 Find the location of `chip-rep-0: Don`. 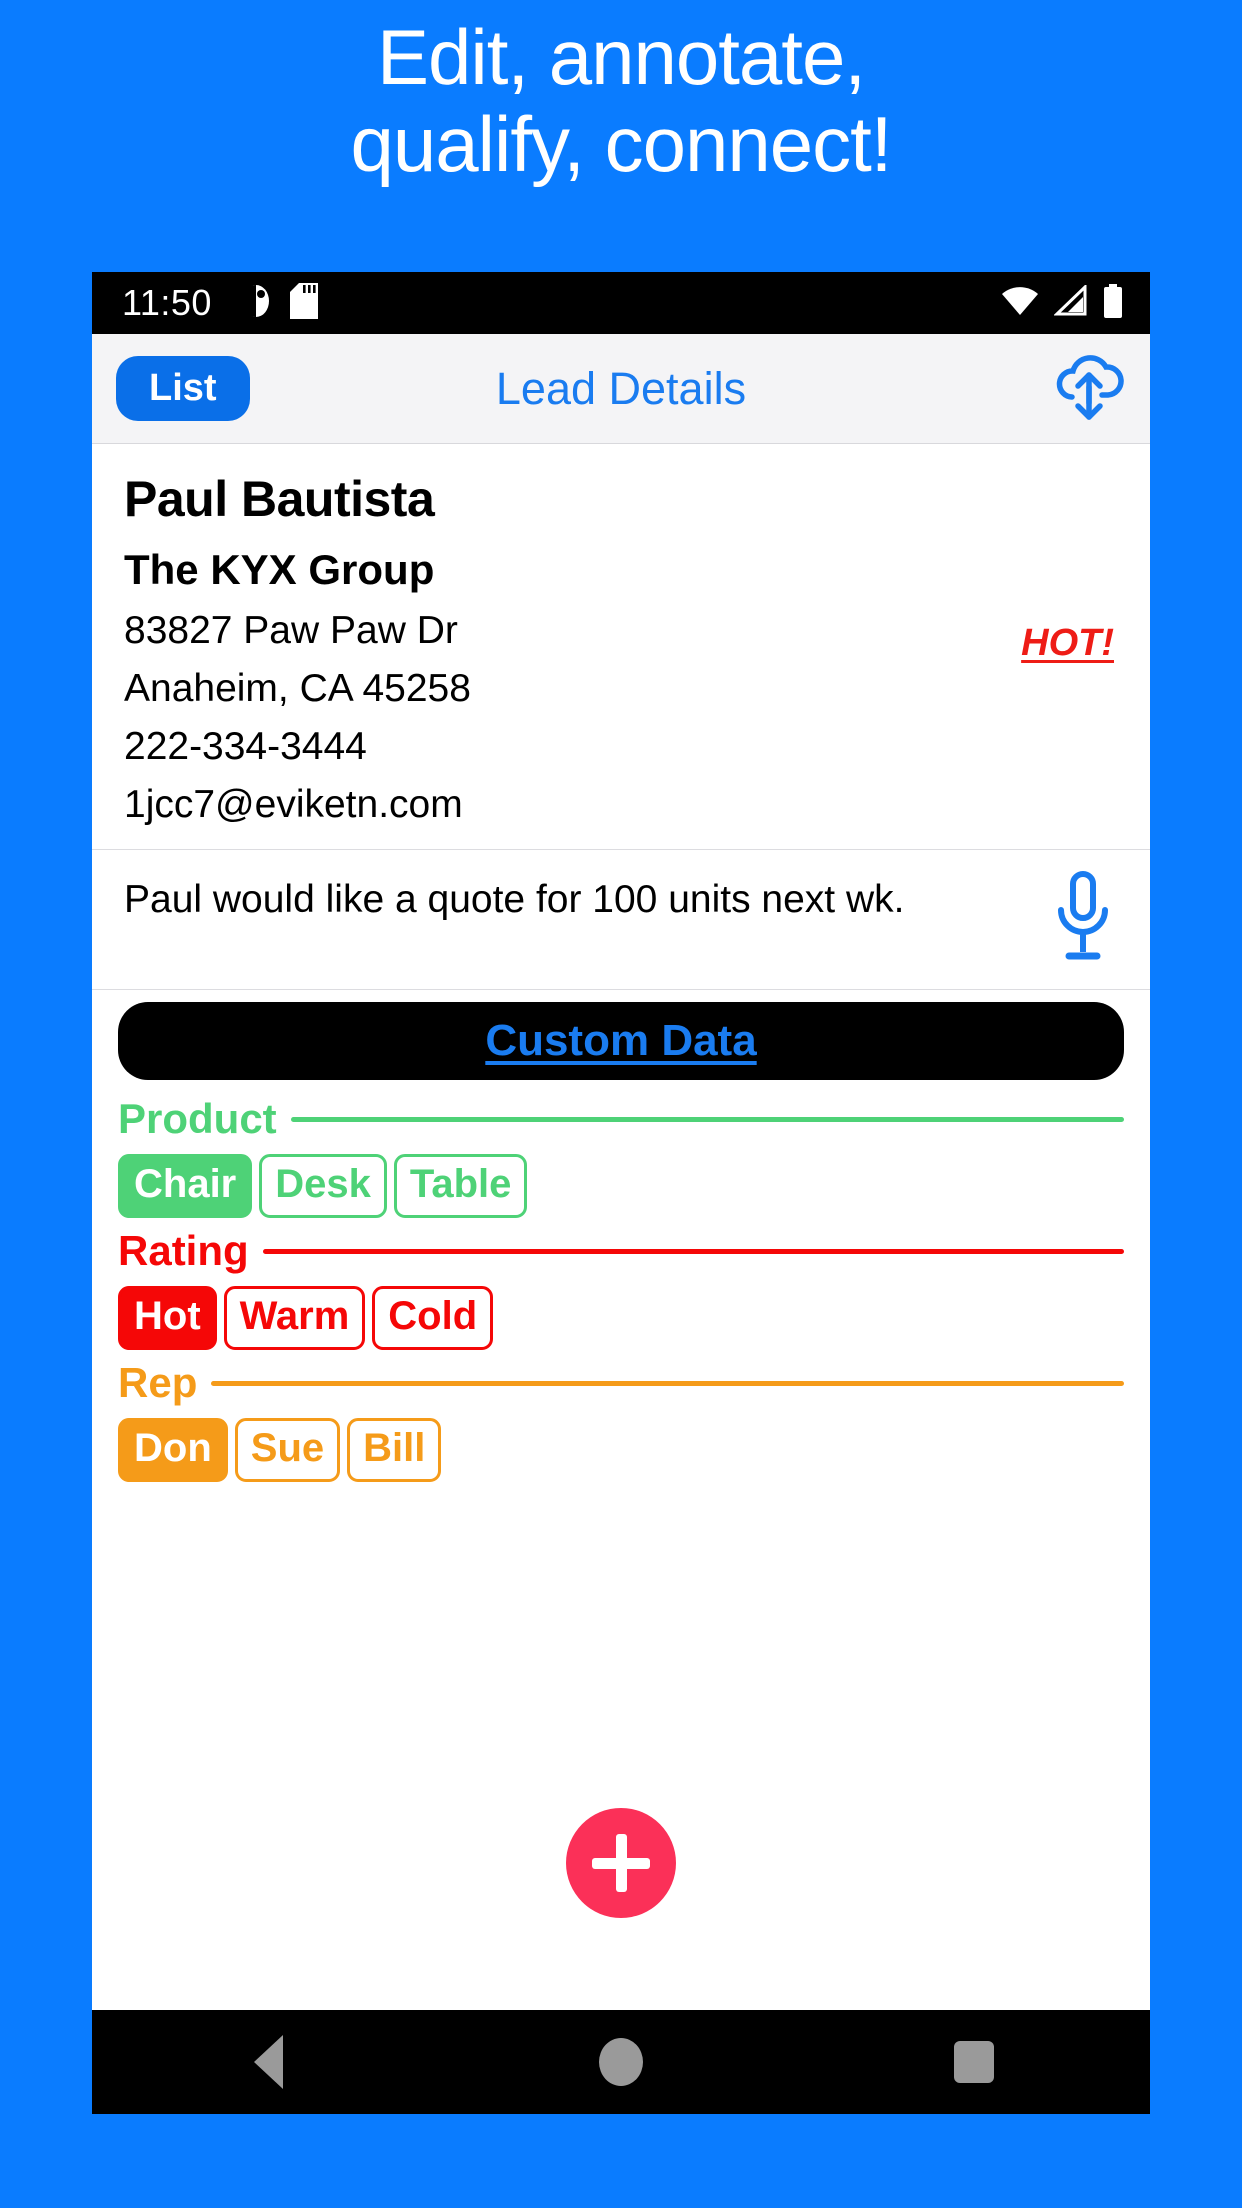

chip-rep-0: Don is located at coordinates (173, 1450).